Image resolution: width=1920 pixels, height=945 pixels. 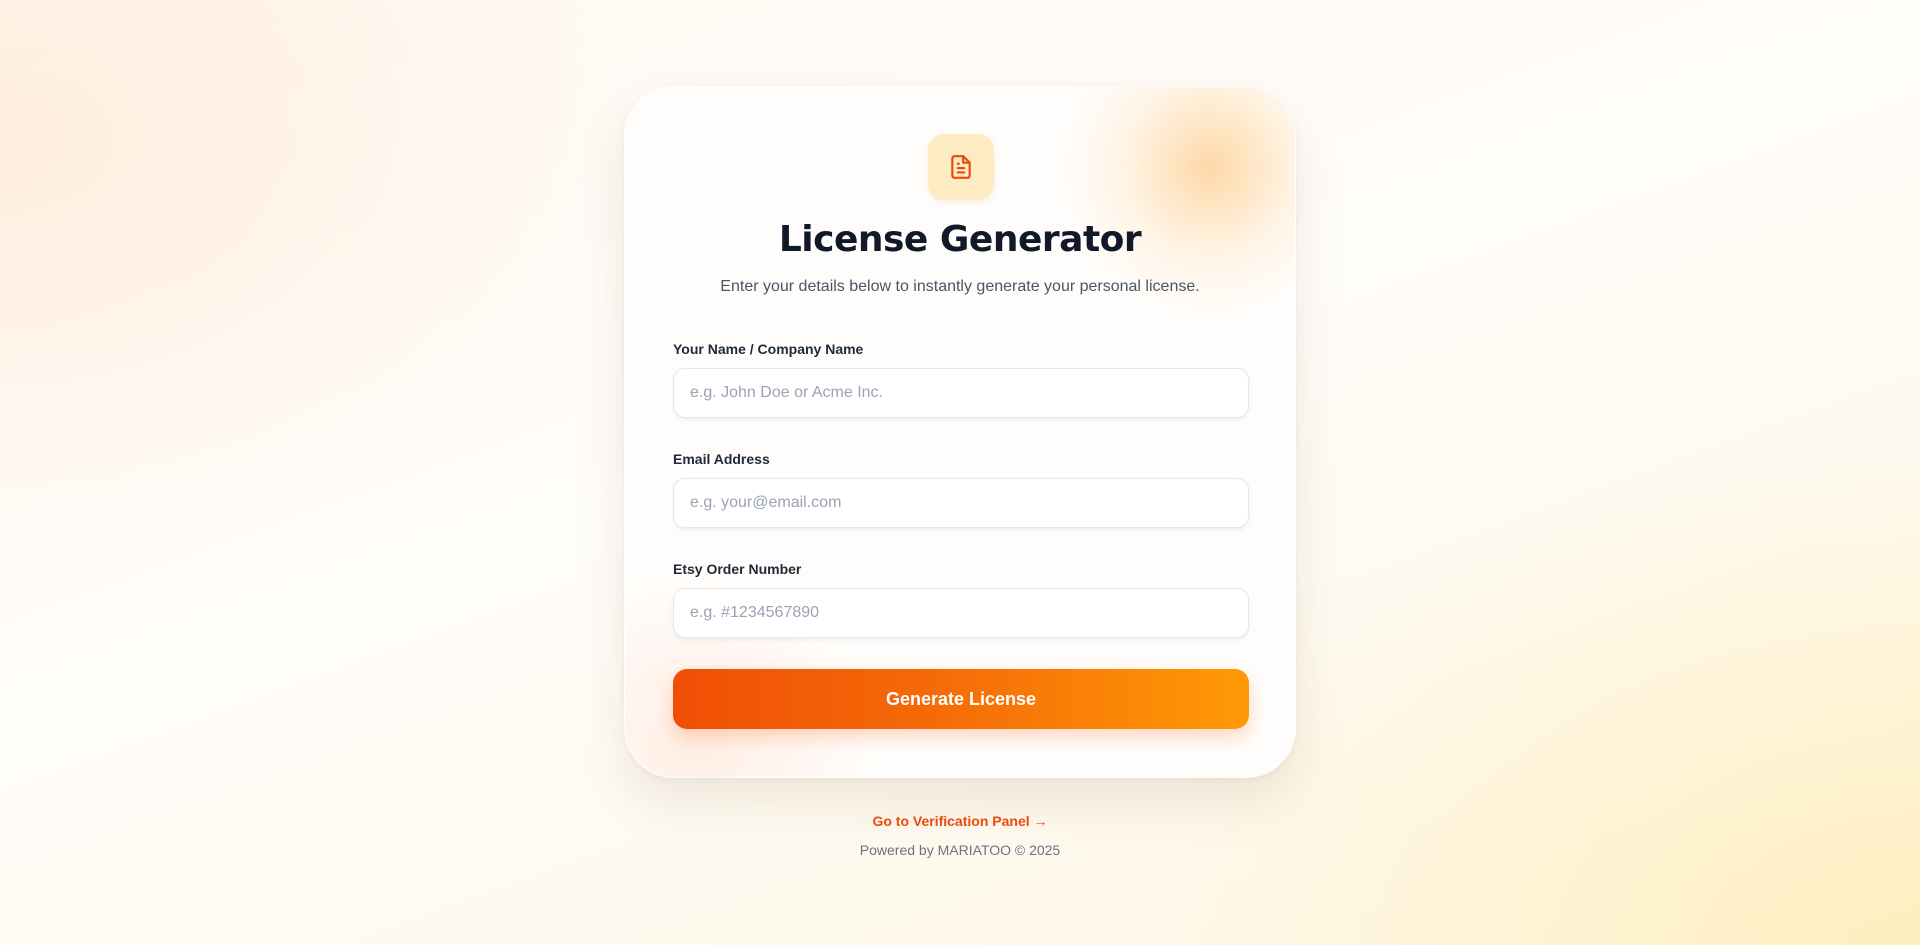 I want to click on footer-link-row: Go to Verification Panel →, so click(x=960, y=821).